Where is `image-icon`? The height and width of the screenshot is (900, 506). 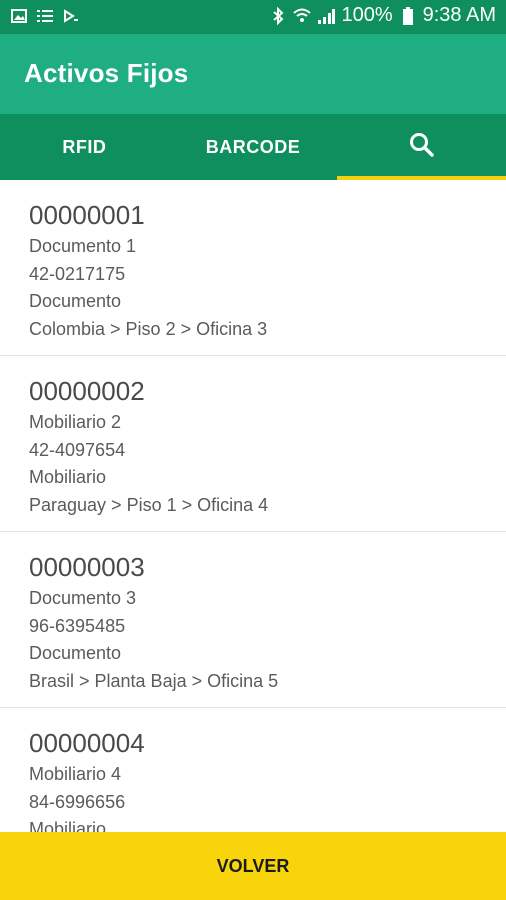 image-icon is located at coordinates (19, 16).